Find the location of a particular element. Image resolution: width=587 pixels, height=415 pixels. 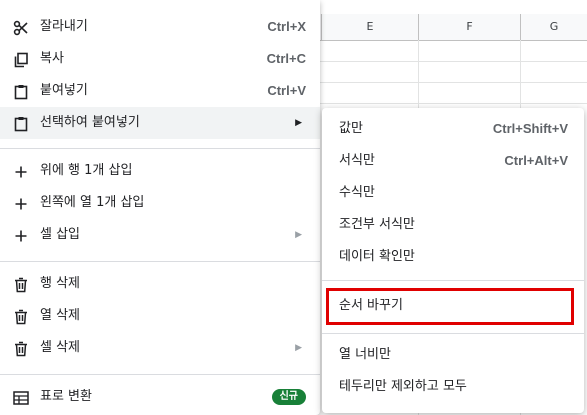

paste-special-icon is located at coordinates (21, 124).